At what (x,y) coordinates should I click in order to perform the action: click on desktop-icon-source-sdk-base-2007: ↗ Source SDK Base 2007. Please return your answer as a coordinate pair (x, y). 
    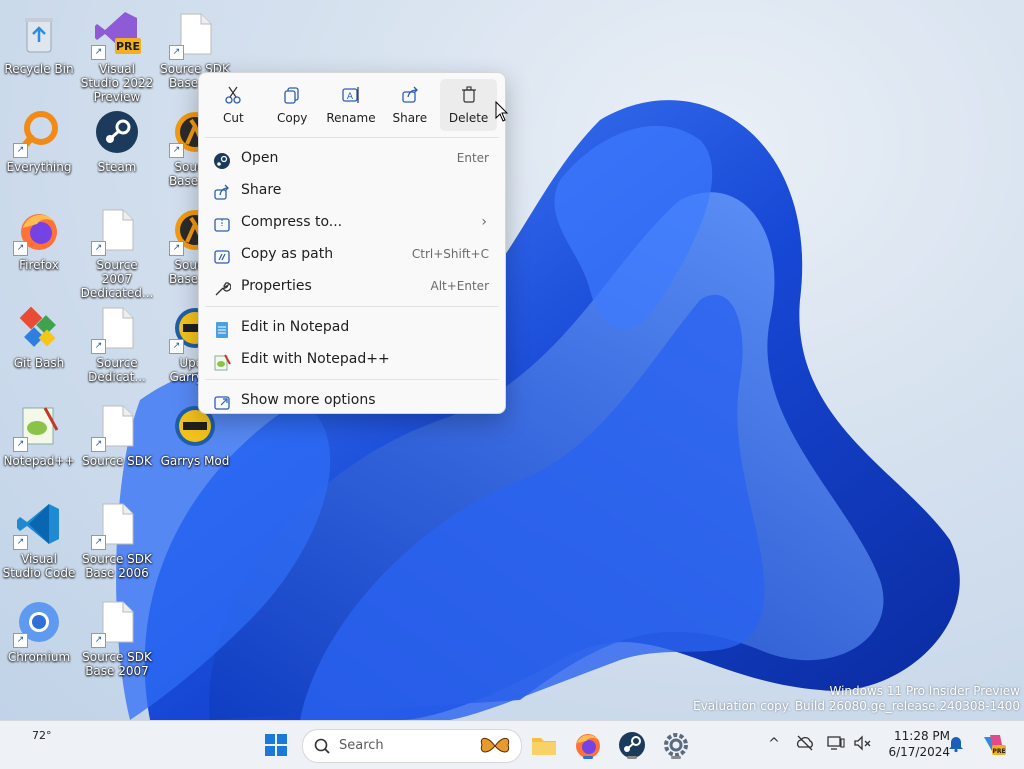
    Looking at the image, I should click on (117, 640).